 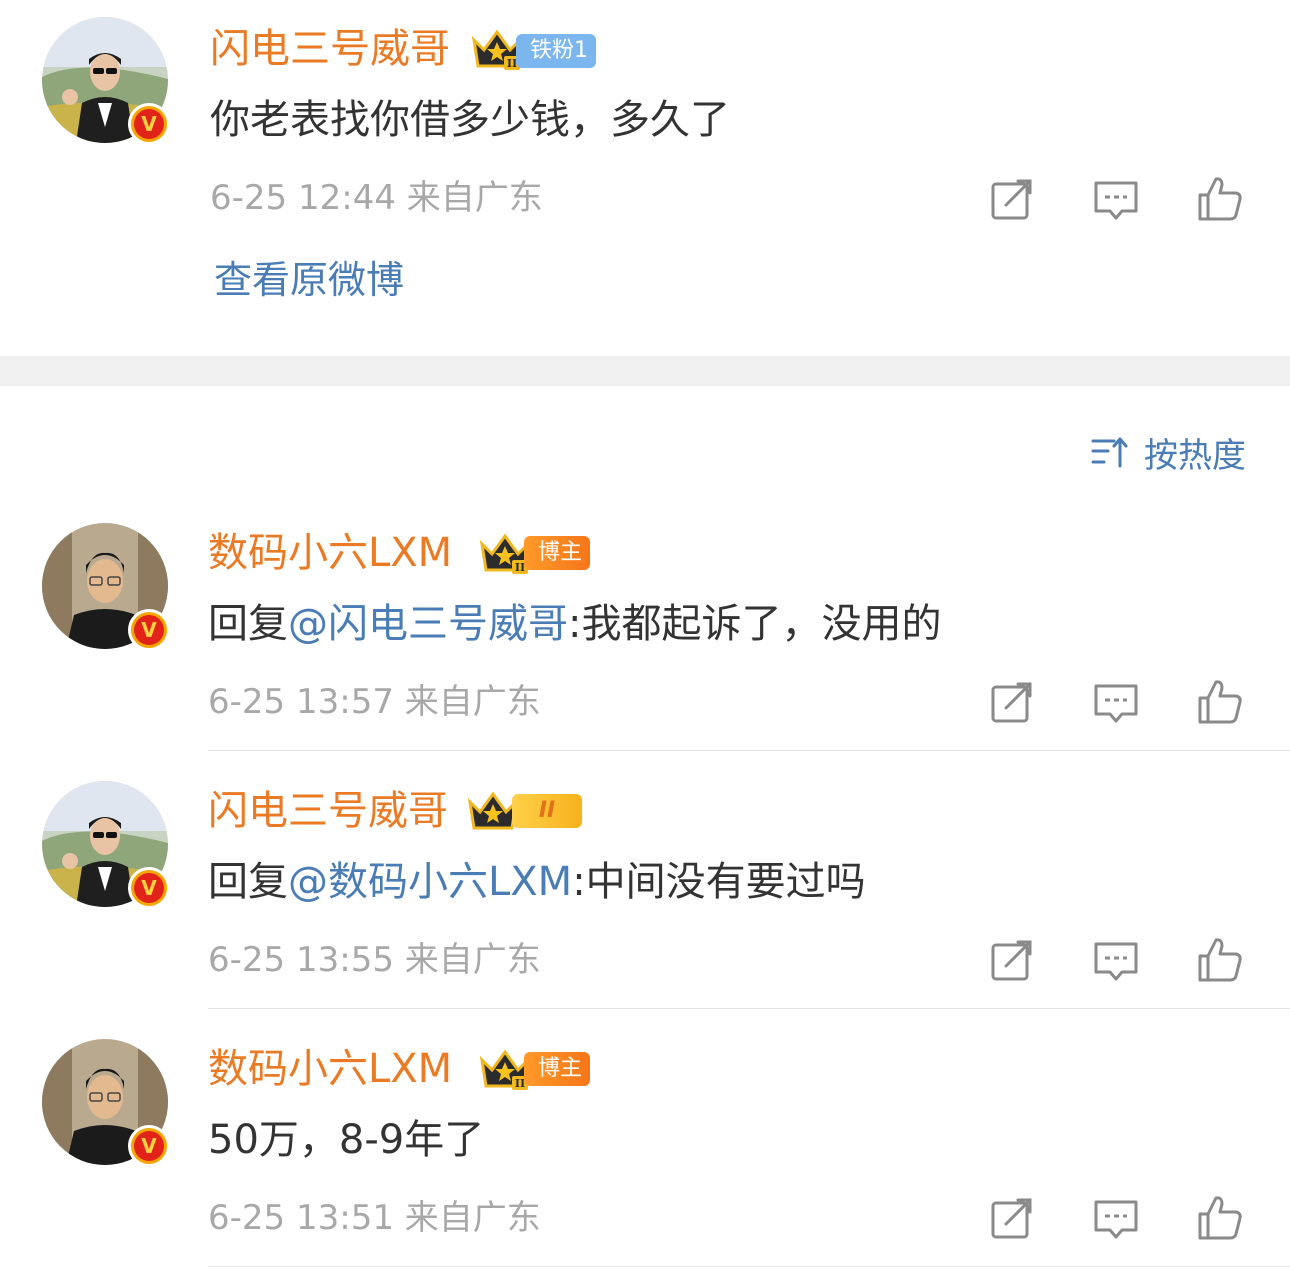 What do you see at coordinates (374, 960) in the screenshot?
I see `comment-meta: 6-25 13:55 来自广东` at bounding box center [374, 960].